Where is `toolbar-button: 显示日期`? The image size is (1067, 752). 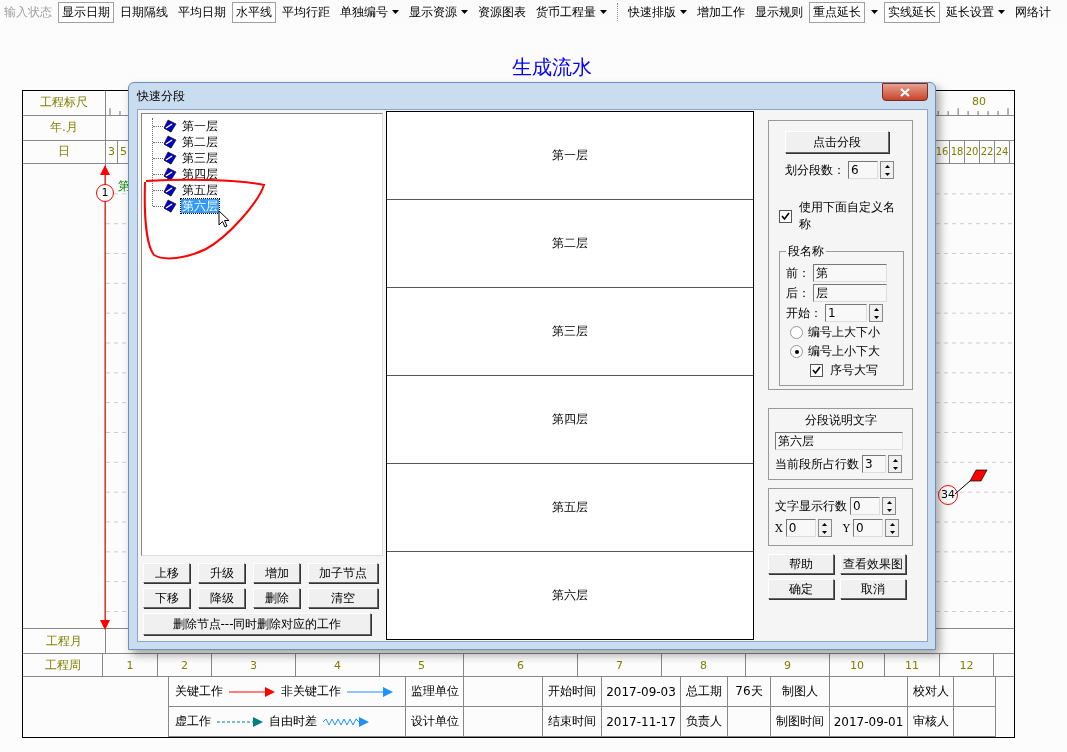 toolbar-button: 显示日期 is located at coordinates (86, 12).